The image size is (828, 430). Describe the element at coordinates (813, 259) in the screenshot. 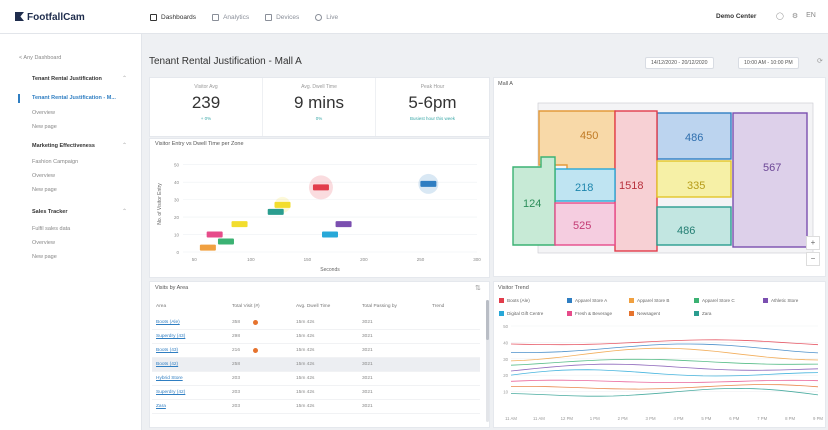

I see `zoom-out-button: −` at that location.